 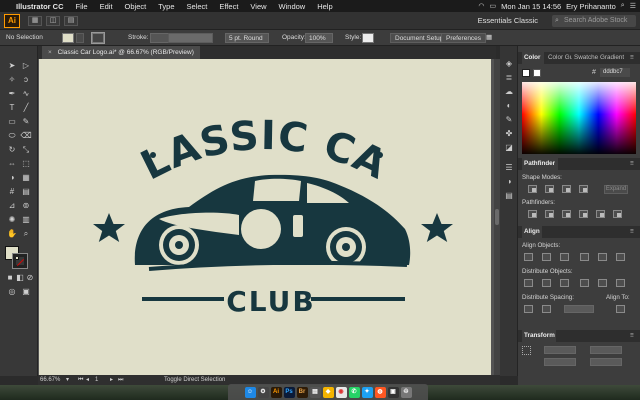 I want to click on bridge-dock-icon: Br, so click(x=302, y=392).